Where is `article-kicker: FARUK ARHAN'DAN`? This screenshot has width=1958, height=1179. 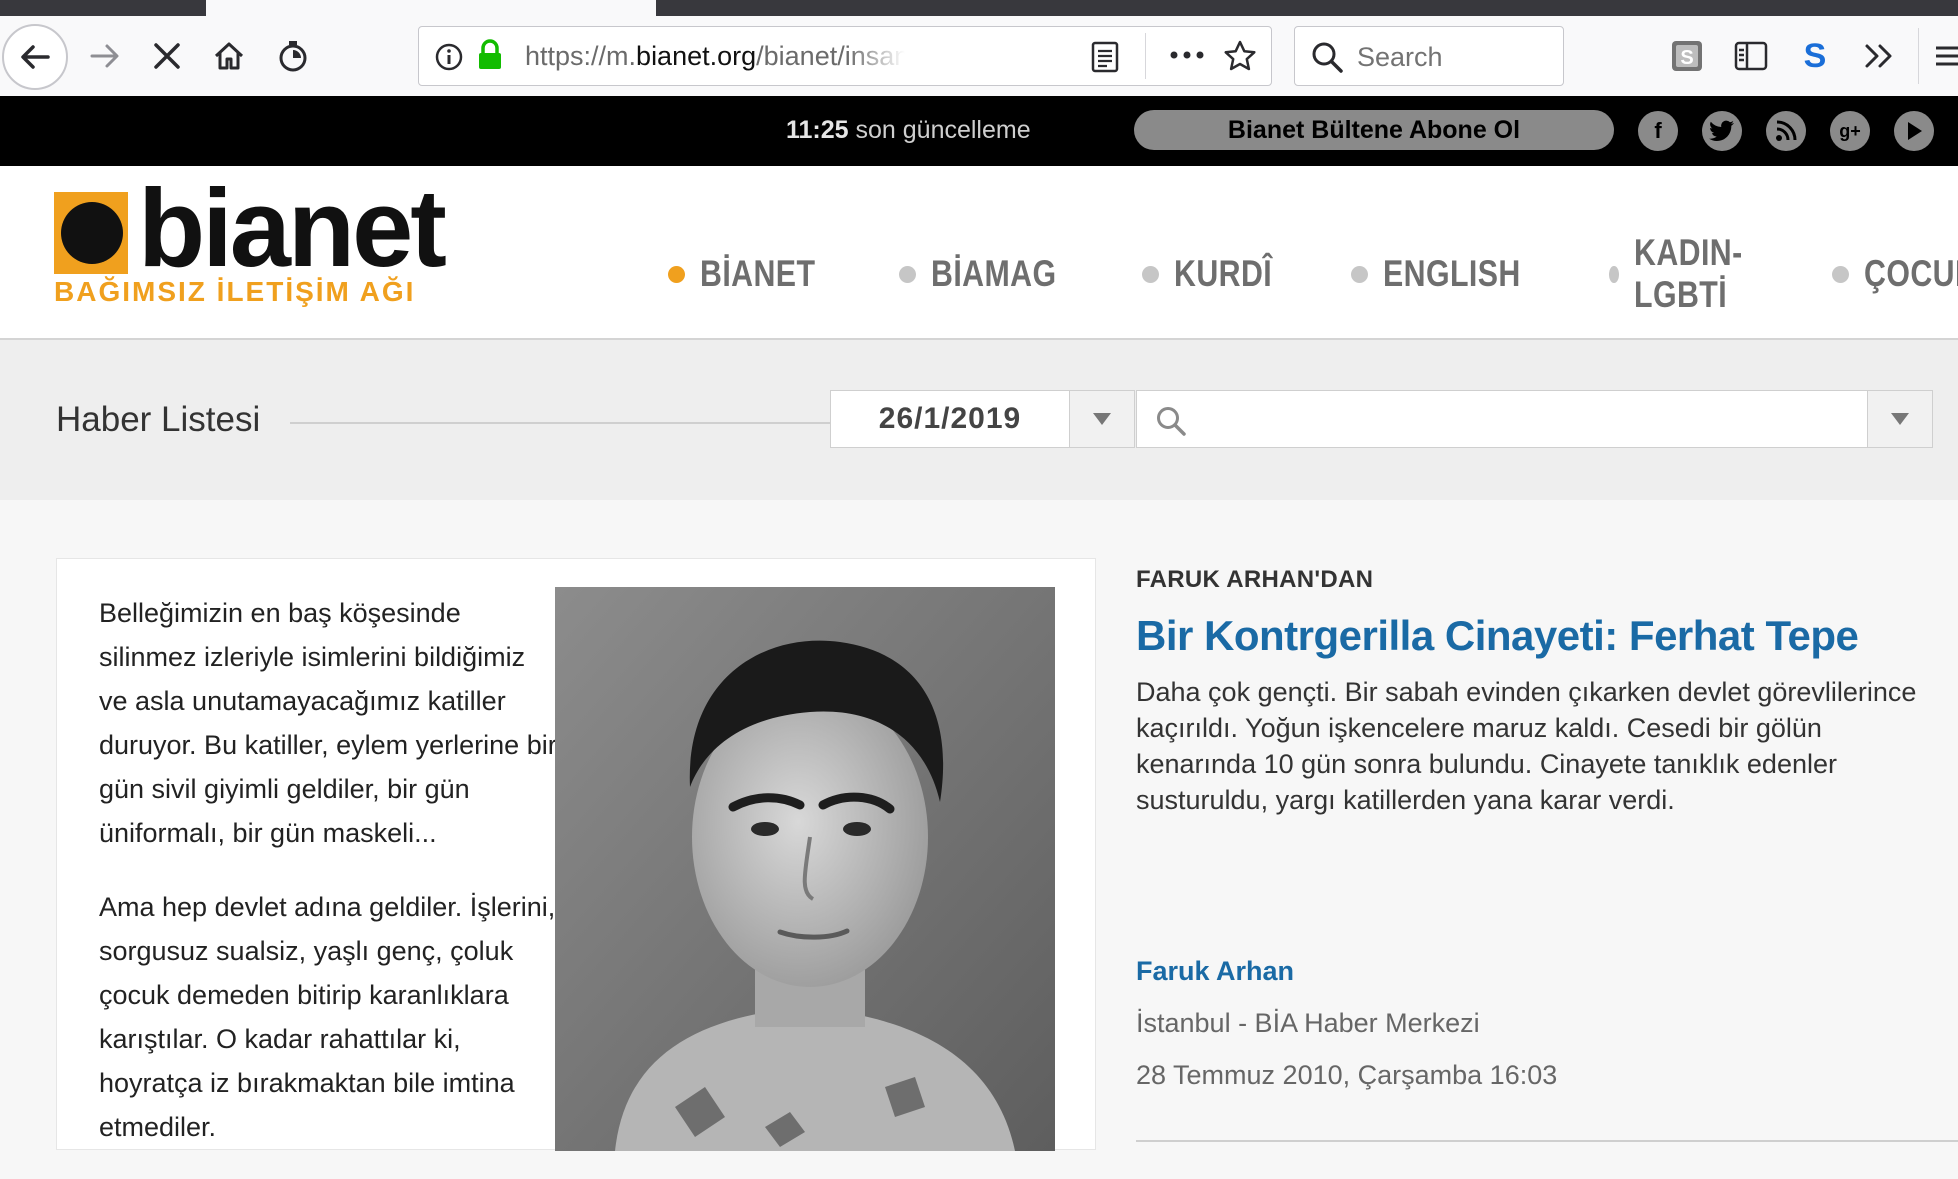 article-kicker: FARUK ARHAN'DAN is located at coordinates (1255, 579).